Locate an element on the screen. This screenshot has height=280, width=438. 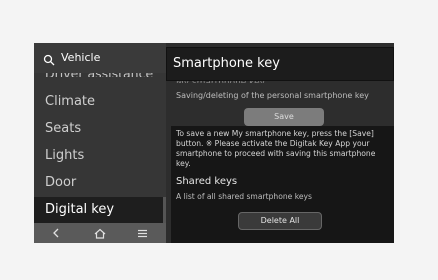
sidebar-nav-bar is located at coordinates (100, 233).